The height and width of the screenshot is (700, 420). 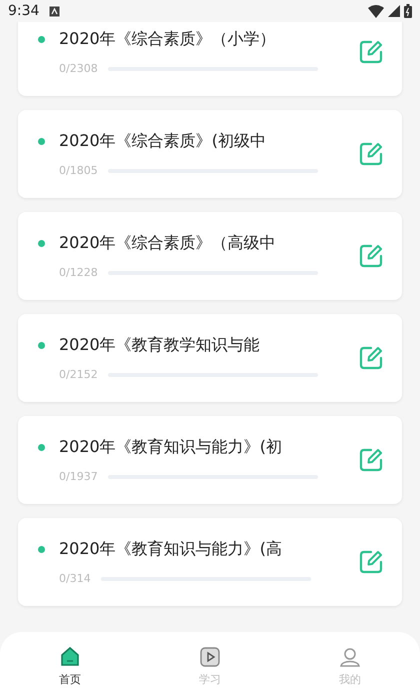 I want to click on nav-tab: 首页, so click(x=70, y=666).